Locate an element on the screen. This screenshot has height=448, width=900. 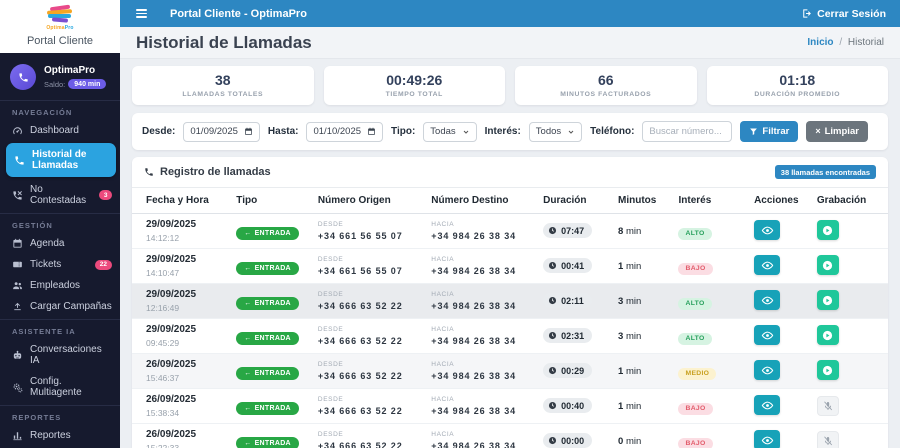
desde-label: Desde: is located at coordinates (159, 131).